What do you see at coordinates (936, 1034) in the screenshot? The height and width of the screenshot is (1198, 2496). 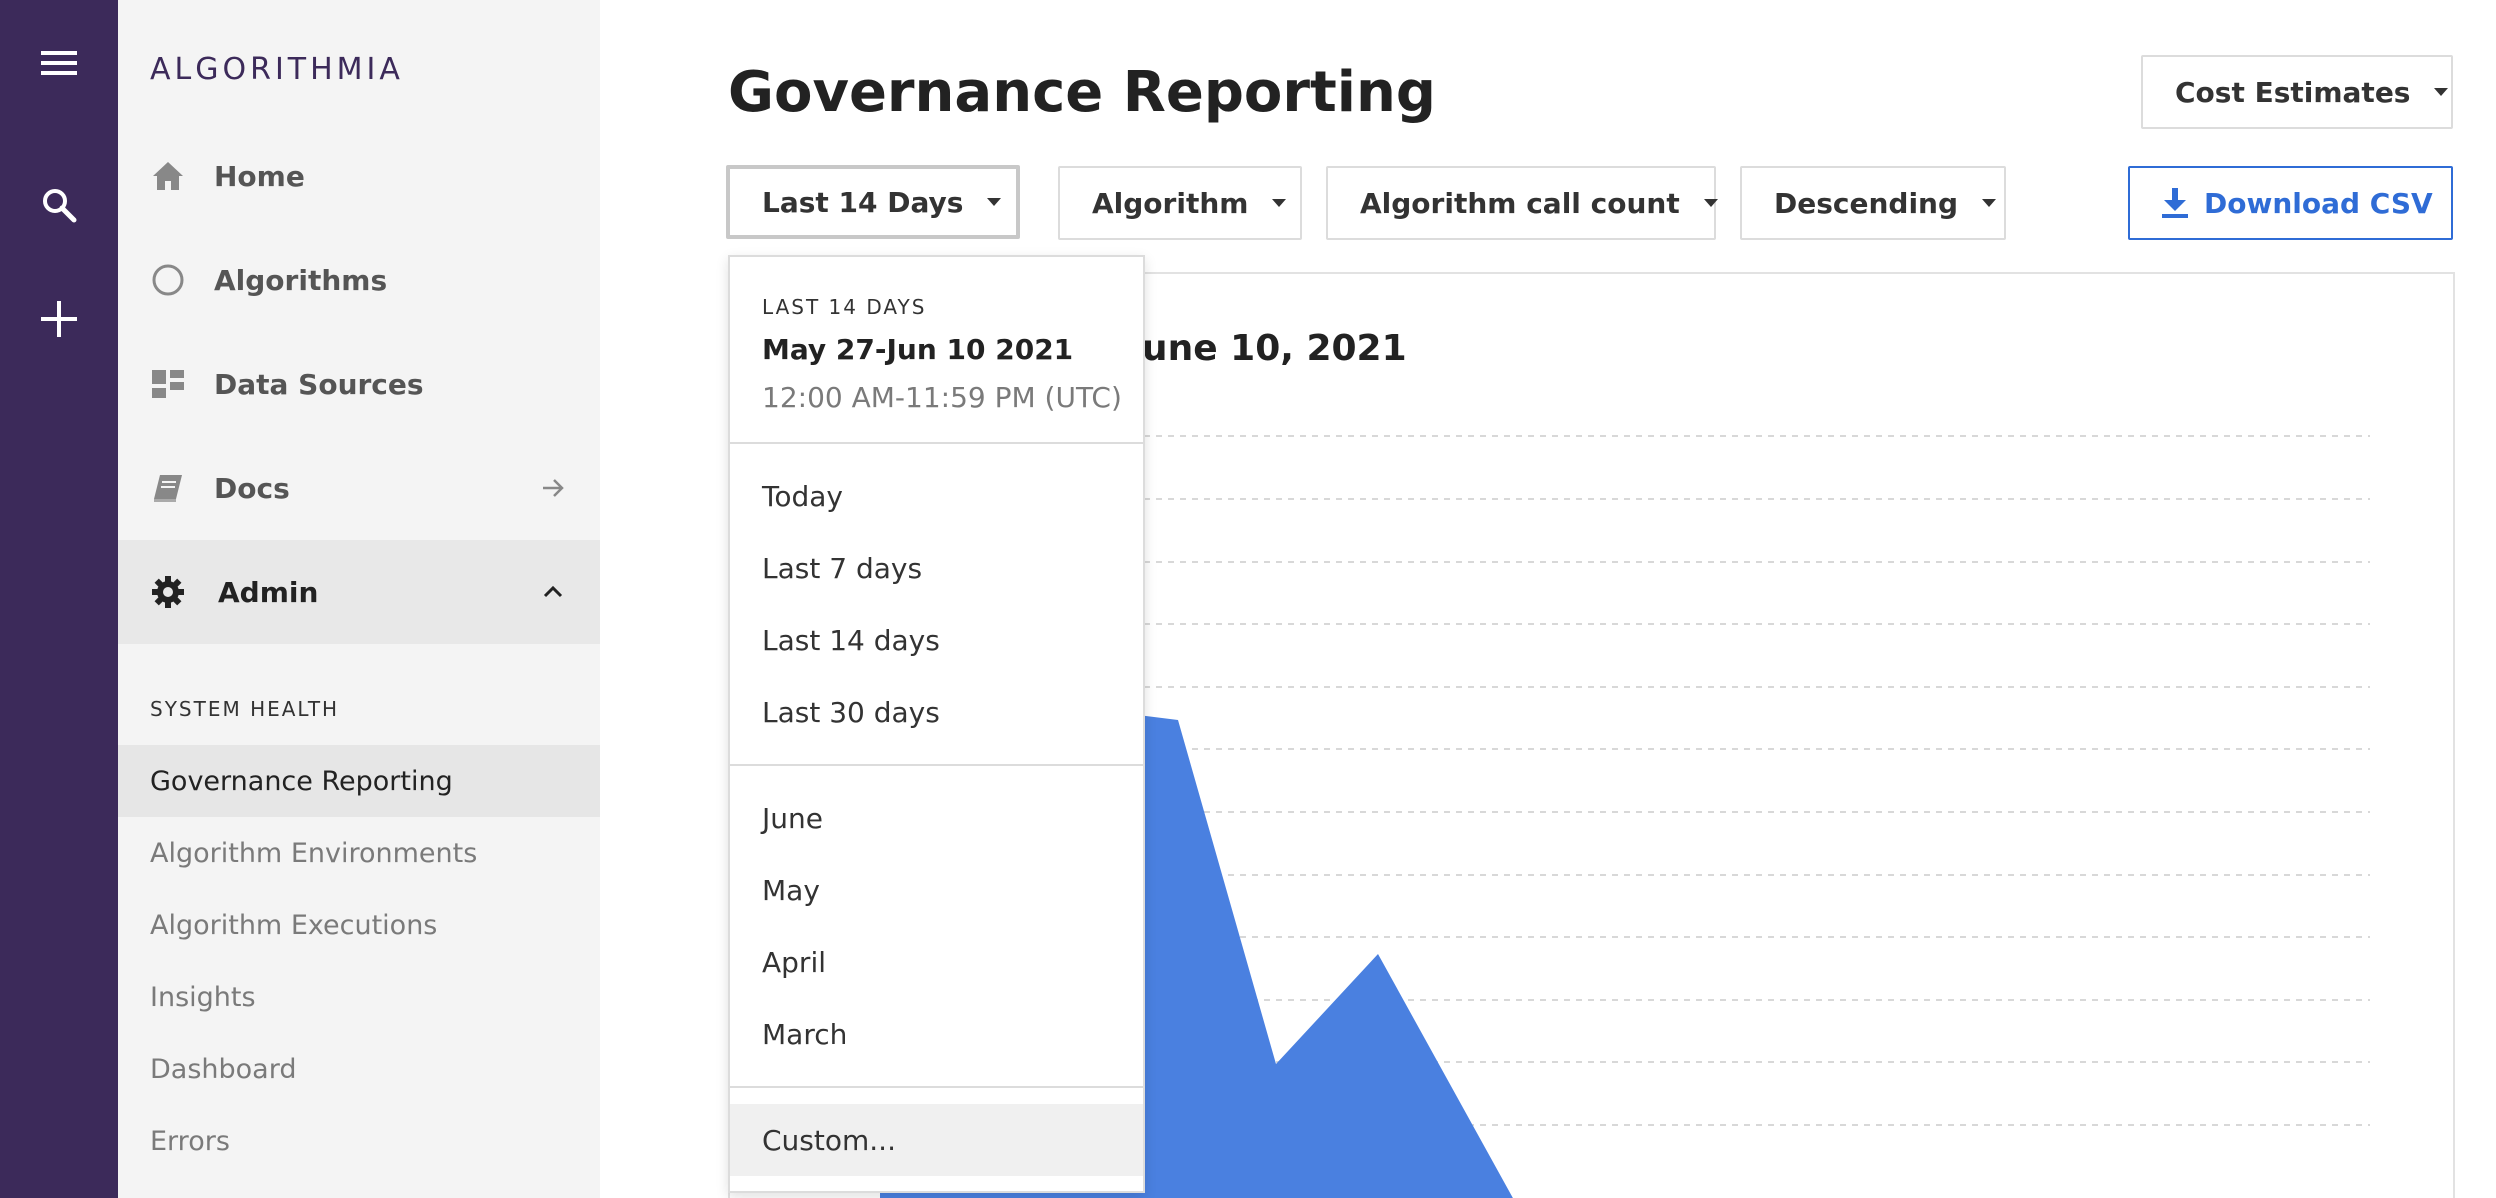 I see `menu-item-march: March` at bounding box center [936, 1034].